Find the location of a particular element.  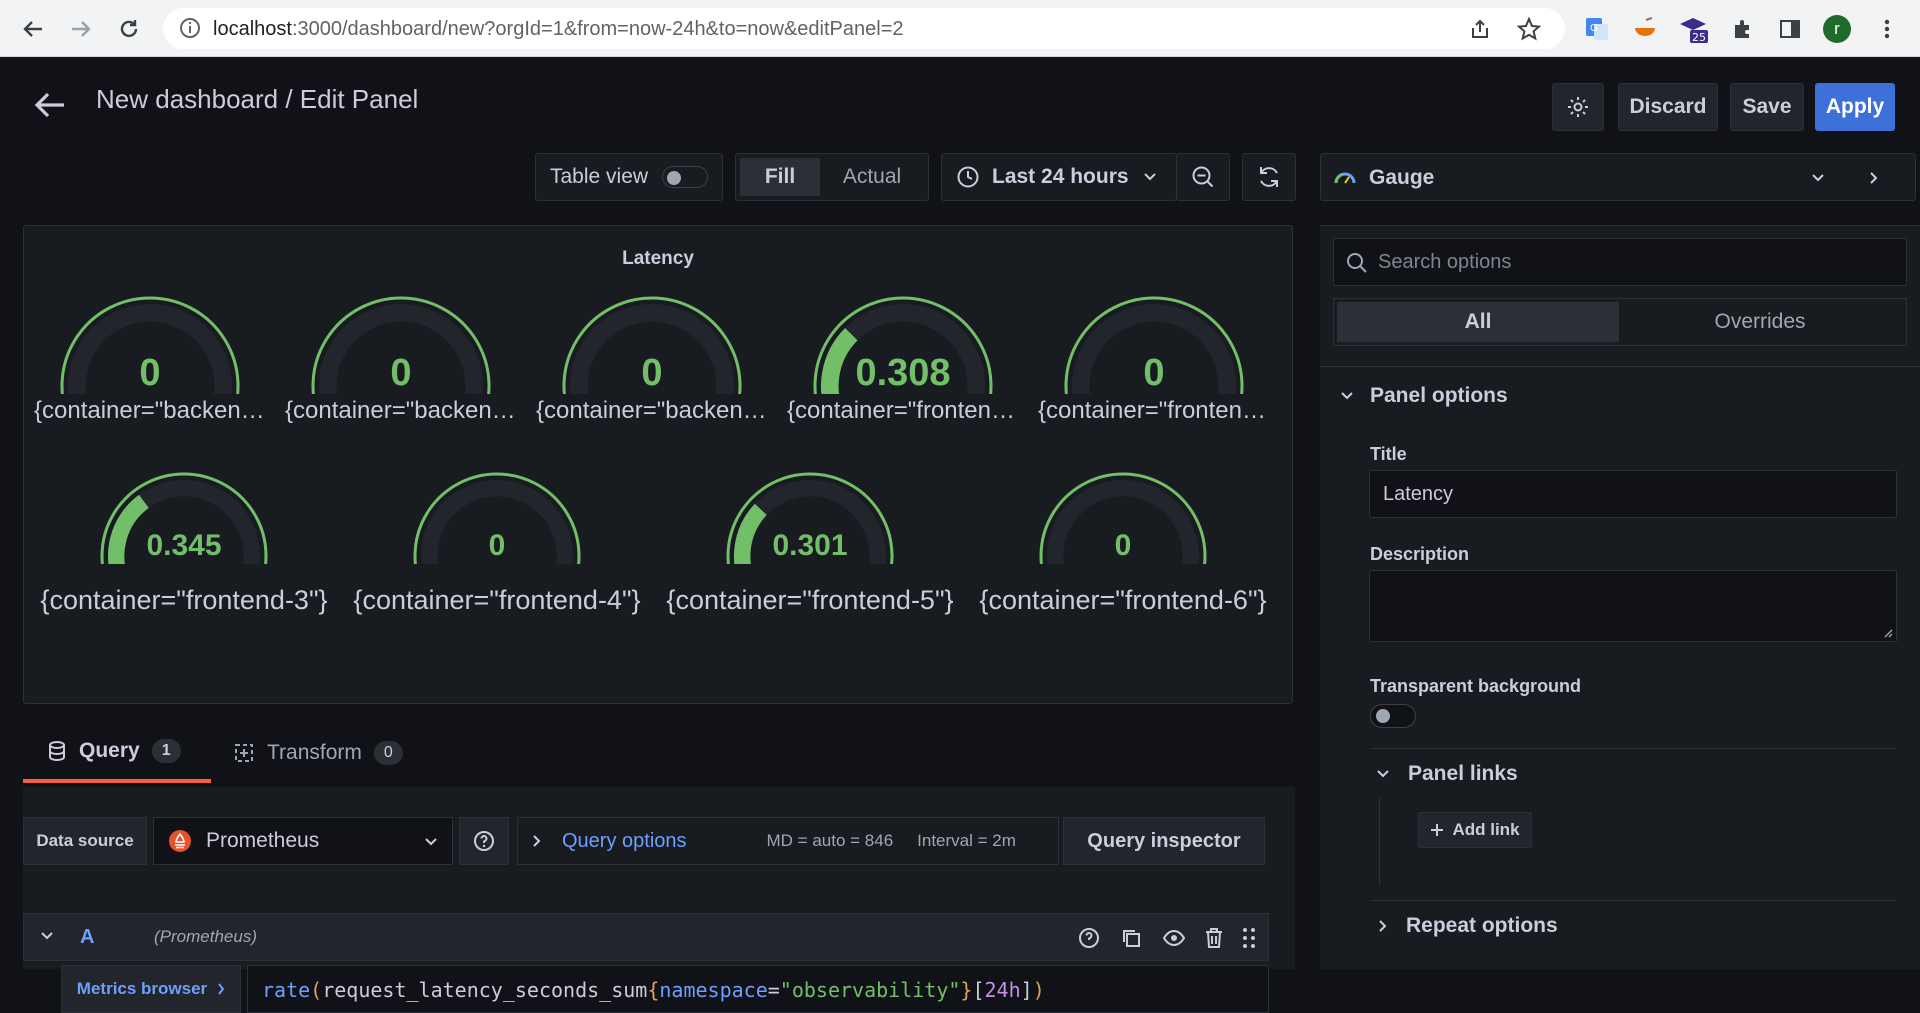

gauge-value: 0.301 is located at coordinates (810, 545).